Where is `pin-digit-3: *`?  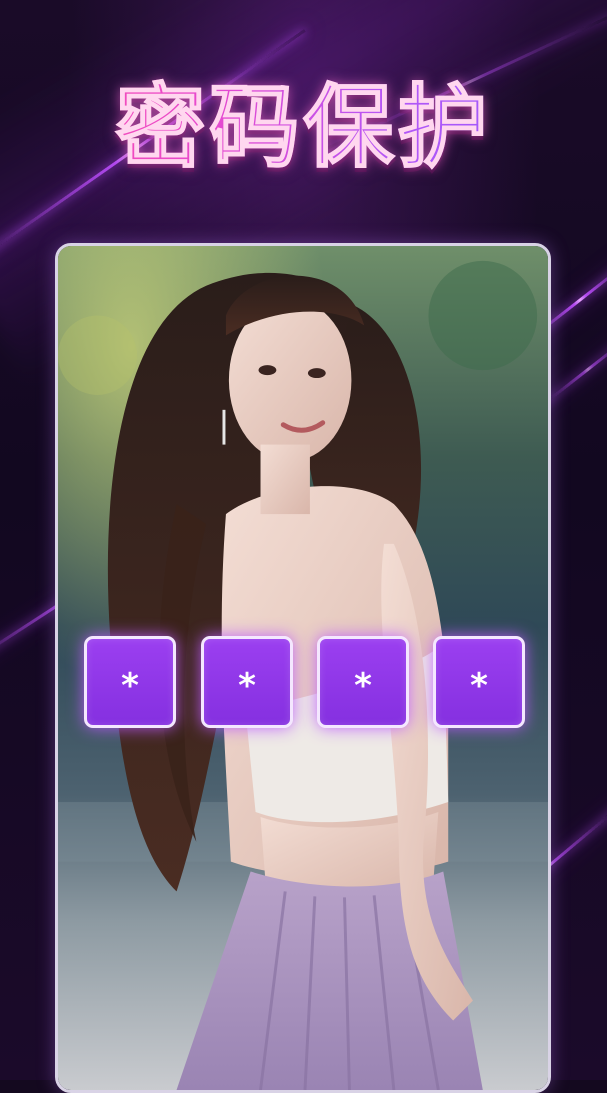
pin-digit-3: * is located at coordinates (363, 682).